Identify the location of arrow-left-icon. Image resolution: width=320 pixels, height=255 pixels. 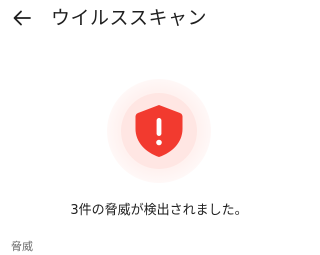
(22, 18).